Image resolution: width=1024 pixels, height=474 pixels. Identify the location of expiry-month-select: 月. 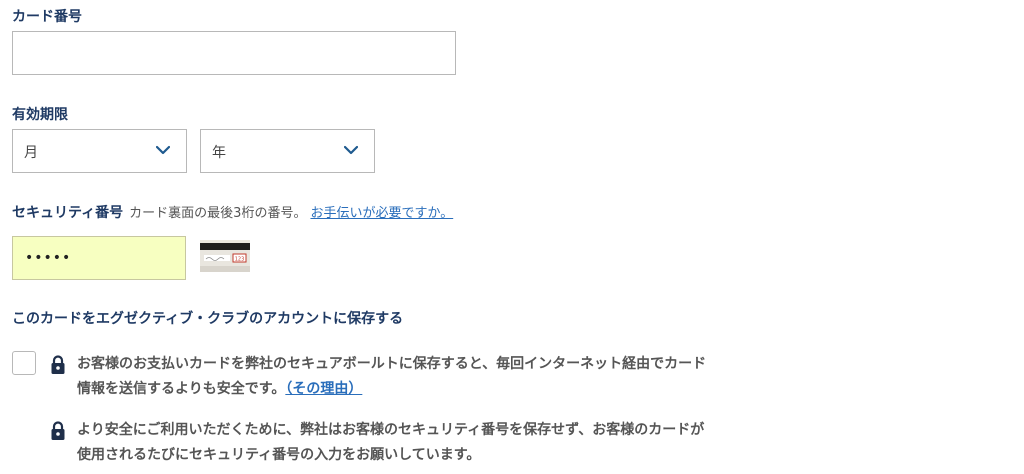
(99, 151).